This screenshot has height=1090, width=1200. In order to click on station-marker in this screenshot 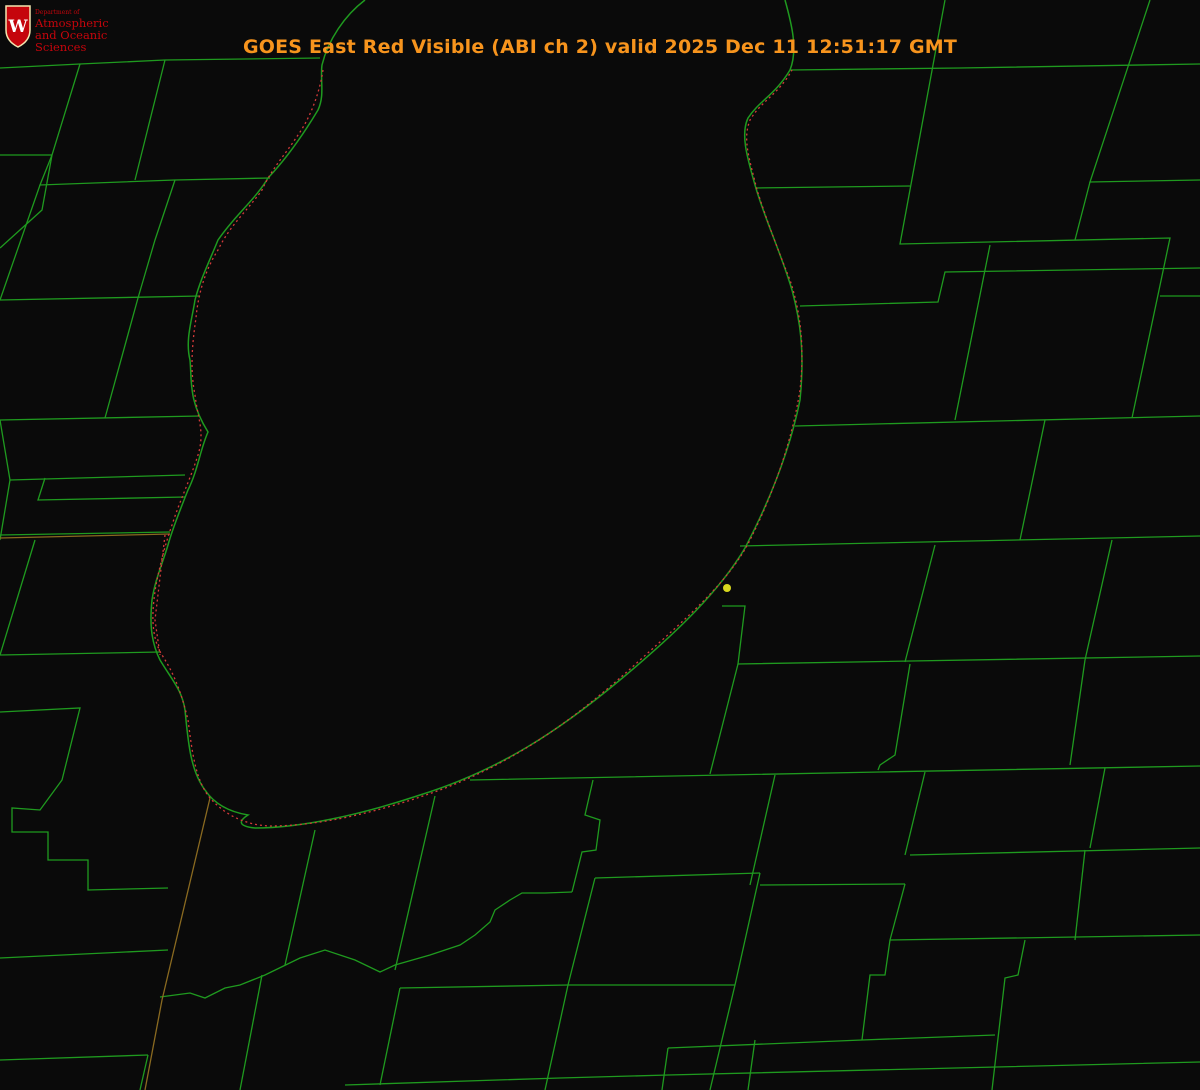, I will do `click(727, 588)`.